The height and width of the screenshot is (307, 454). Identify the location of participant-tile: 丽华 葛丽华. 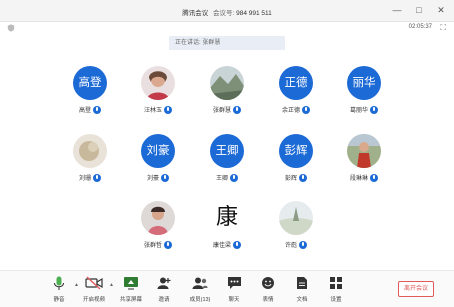
(363, 95).